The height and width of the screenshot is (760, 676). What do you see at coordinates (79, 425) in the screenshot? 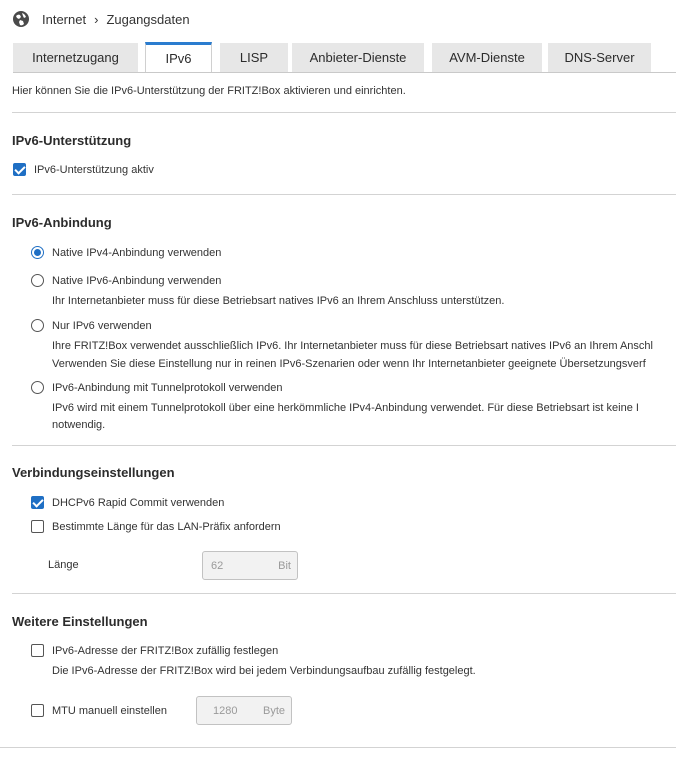
I see `option-description: notwendig.` at bounding box center [79, 425].